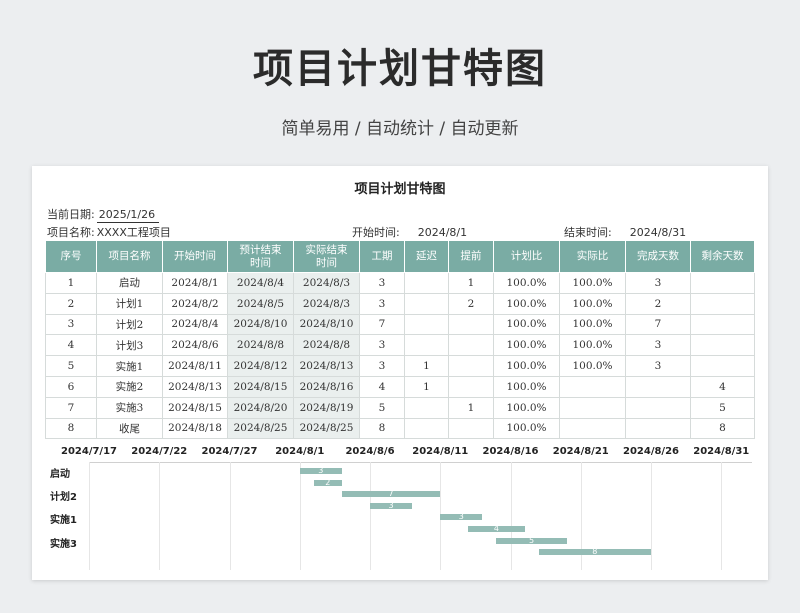 Image resolution: width=800 pixels, height=613 pixels. I want to click on start-time-value: 2024/8/1, so click(442, 232).